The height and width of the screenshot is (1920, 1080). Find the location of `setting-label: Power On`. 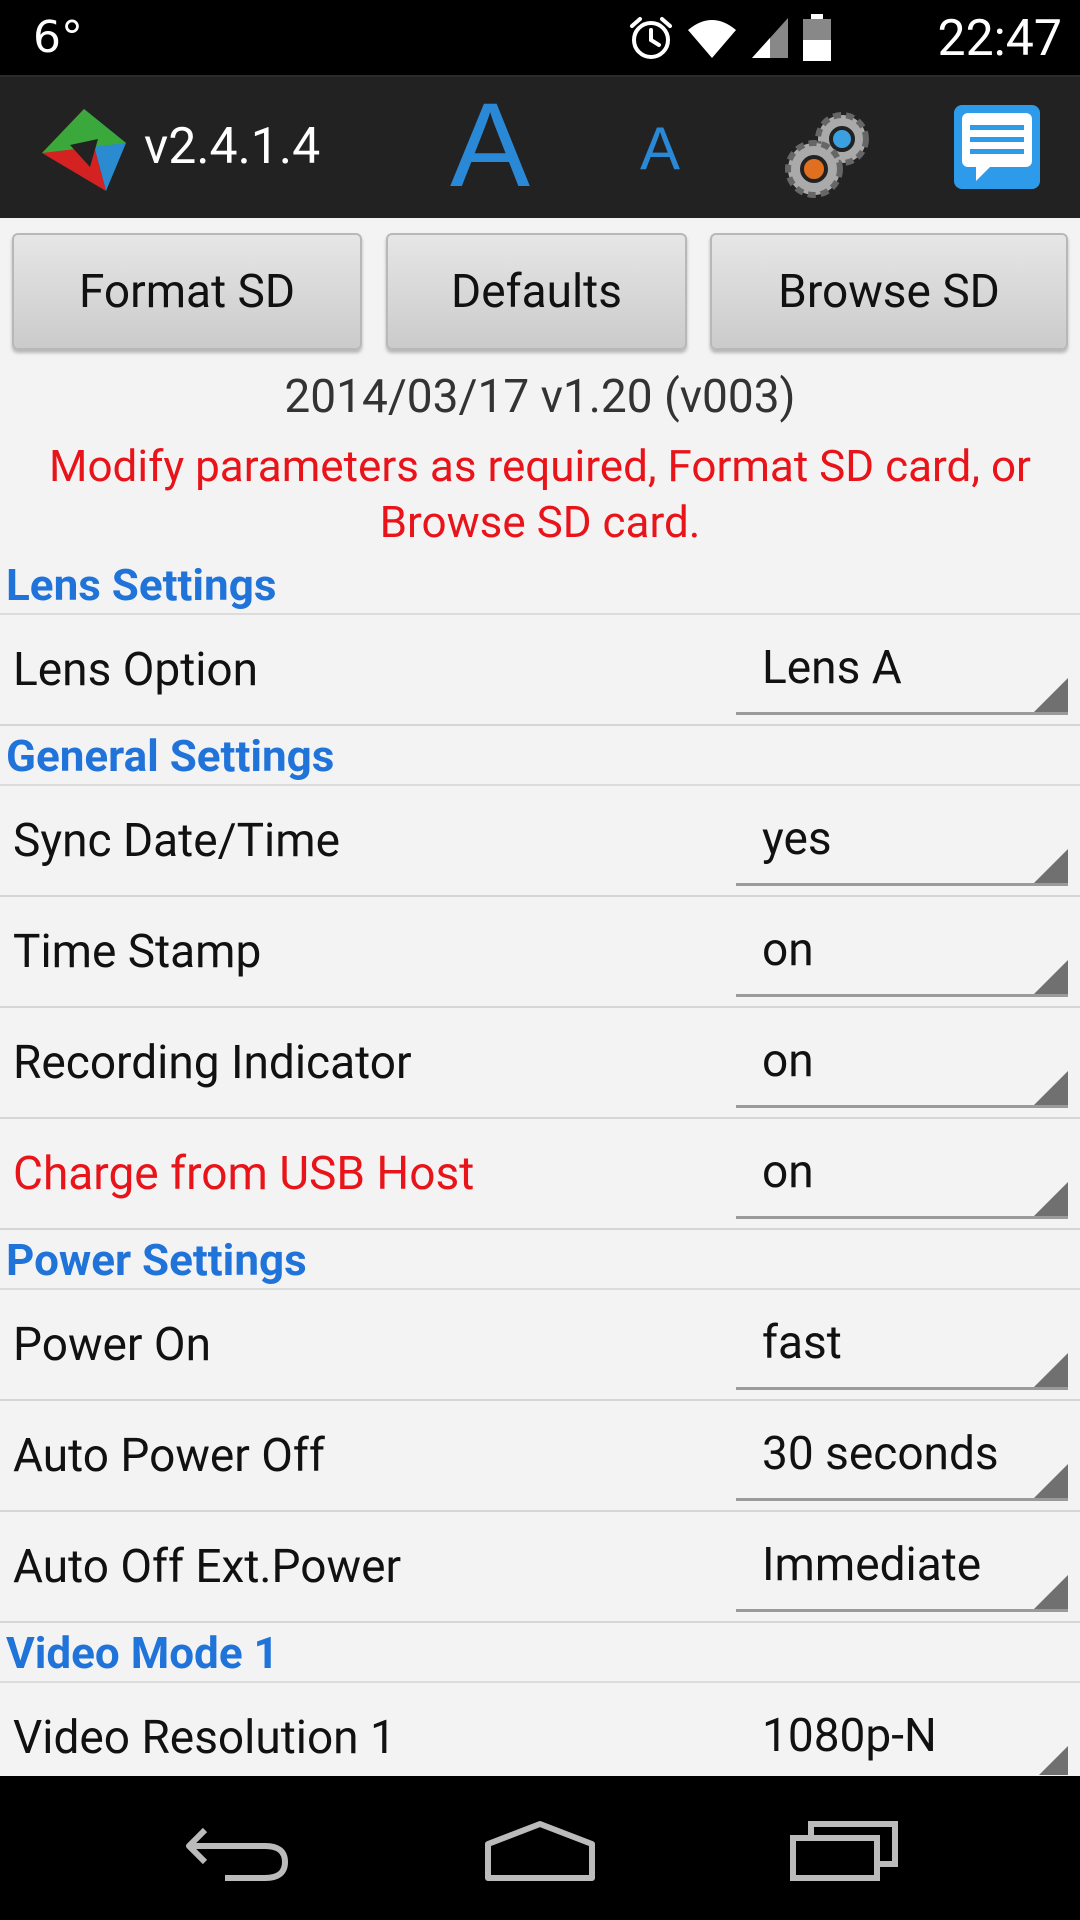

setting-label: Power On is located at coordinates (112, 1345).